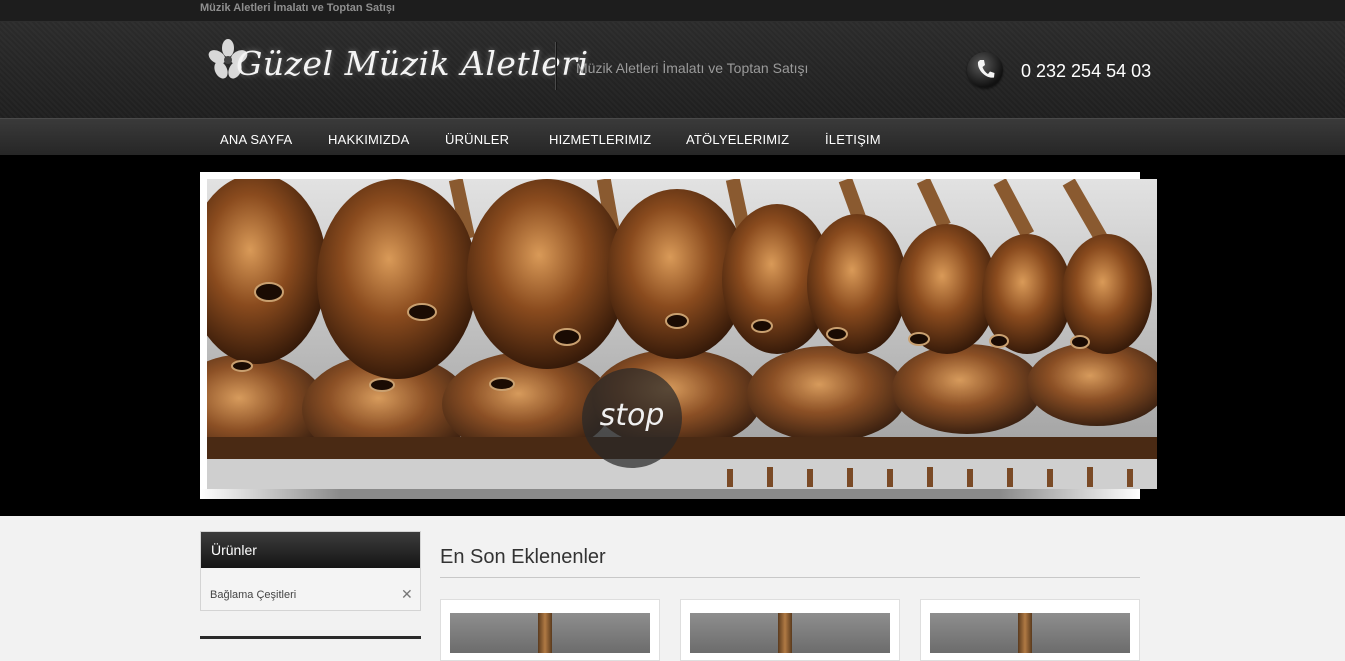 The image size is (1345, 661). I want to click on slider-stop-button: stop, so click(632, 418).